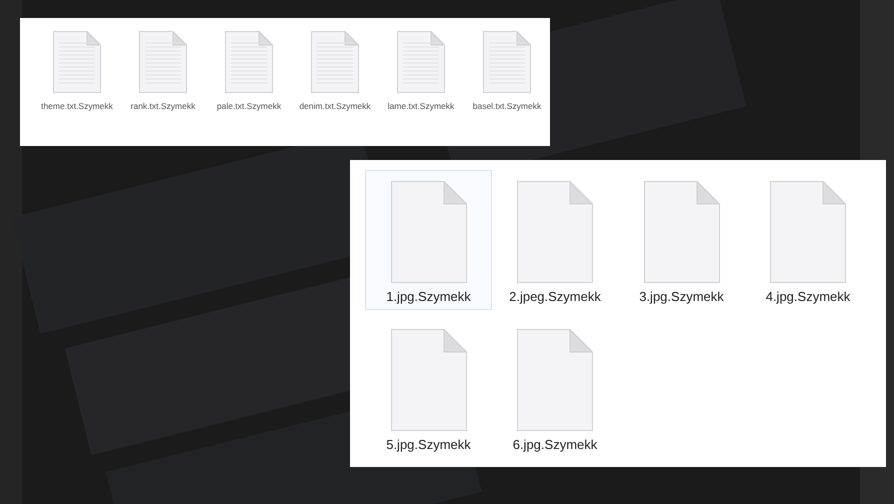 The height and width of the screenshot is (504, 894). Describe the element at coordinates (428, 297) in the screenshot. I see `file-name: 1.jpg.Szymekk` at that location.